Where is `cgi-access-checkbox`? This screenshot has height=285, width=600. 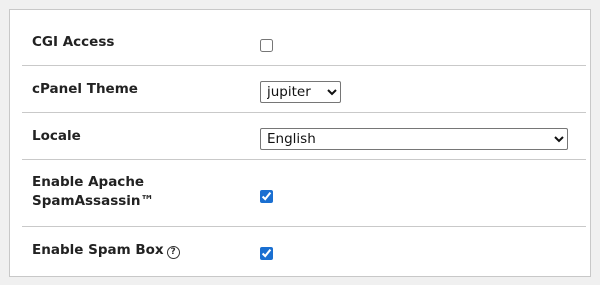 cgi-access-checkbox is located at coordinates (266, 45).